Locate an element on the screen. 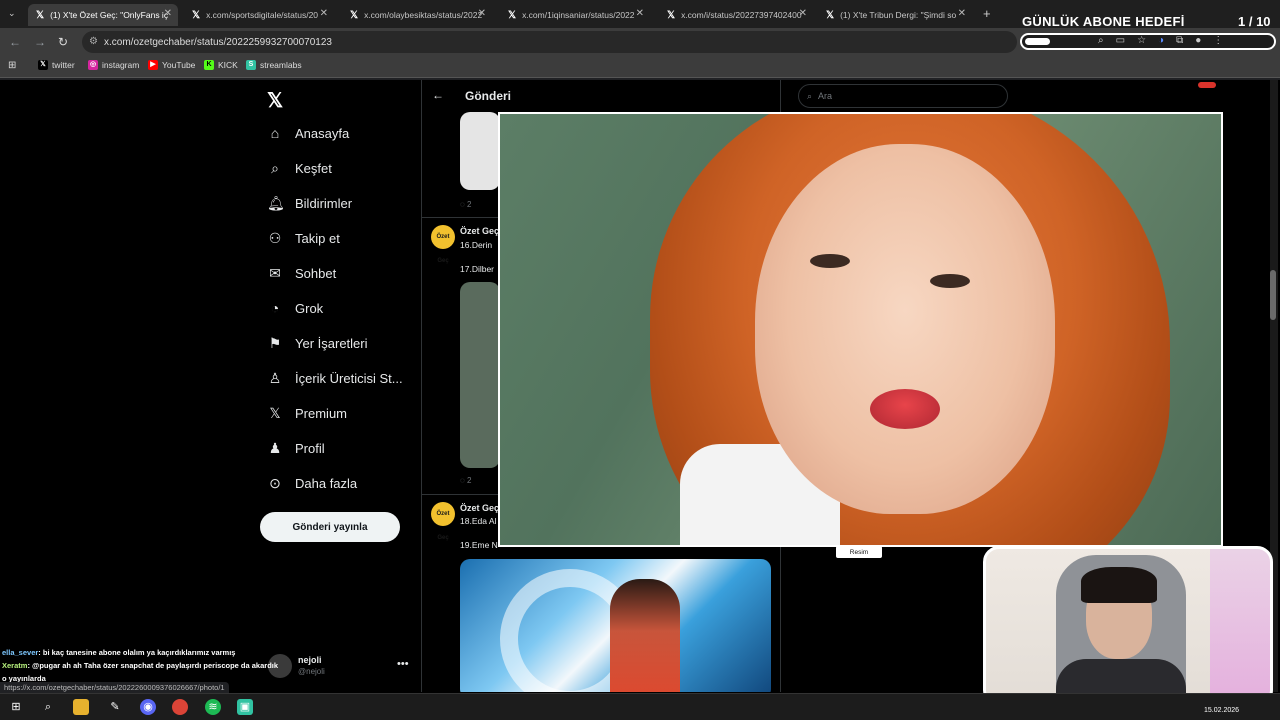 This screenshot has height=720, width=1280. file-explorer-icon is located at coordinates (81, 707).